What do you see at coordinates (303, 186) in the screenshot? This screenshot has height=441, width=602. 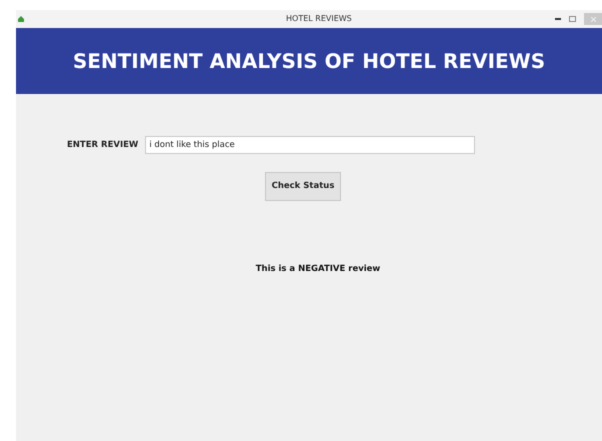 I see `check-status-button: Check Status` at bounding box center [303, 186].